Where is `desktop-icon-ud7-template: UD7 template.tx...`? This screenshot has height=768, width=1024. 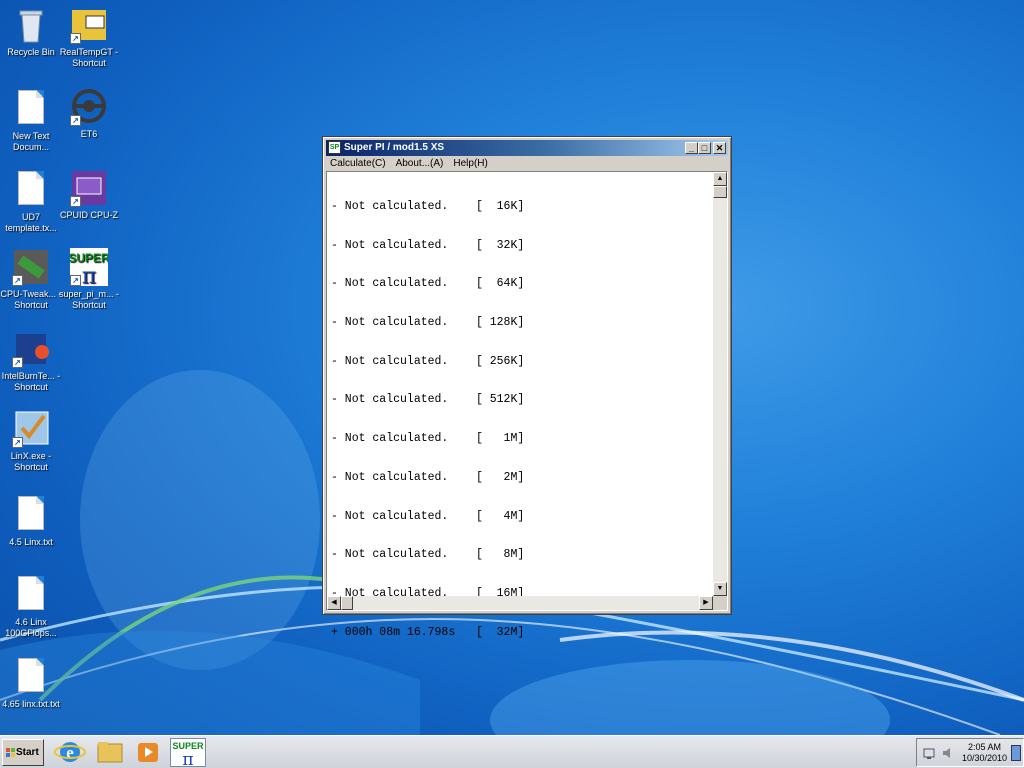 desktop-icon-ud7-template: UD7 template.tx... is located at coordinates (31, 201).